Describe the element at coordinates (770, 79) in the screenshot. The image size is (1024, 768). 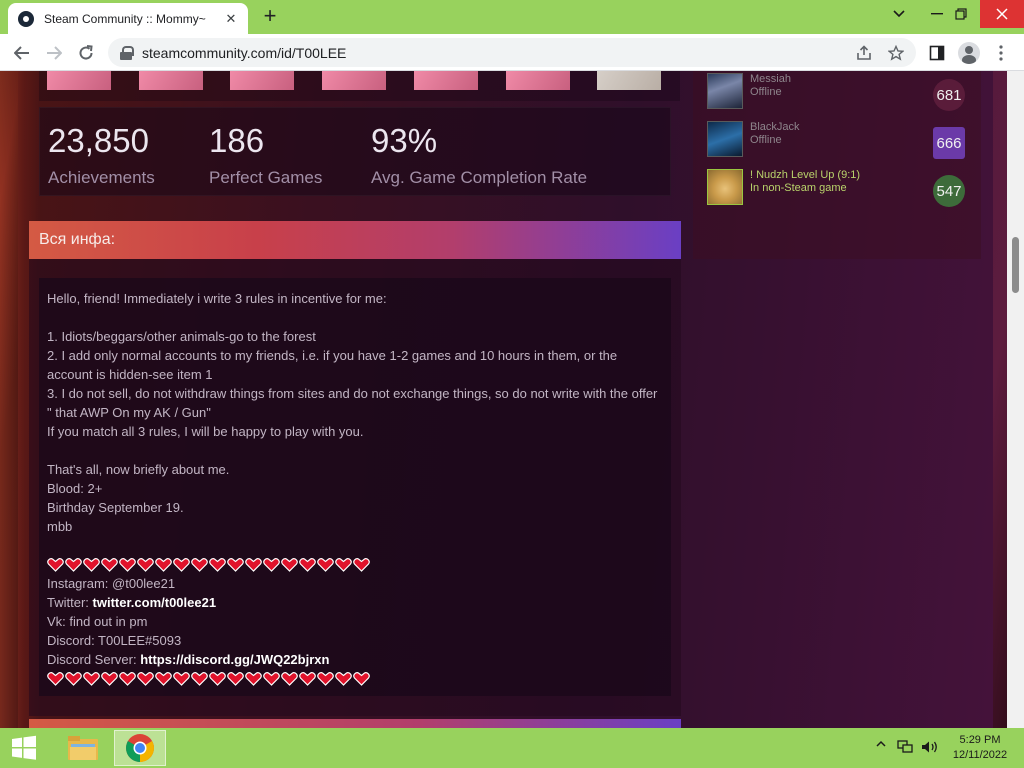
I see `friend-name: Messiah` at that location.